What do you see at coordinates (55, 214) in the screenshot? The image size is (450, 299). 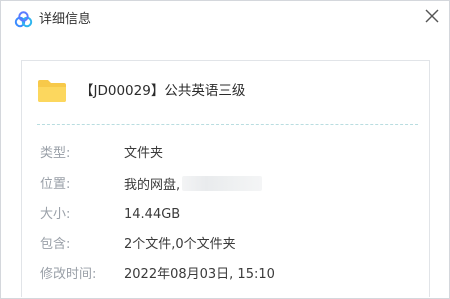 I see `size-label: 大小:` at bounding box center [55, 214].